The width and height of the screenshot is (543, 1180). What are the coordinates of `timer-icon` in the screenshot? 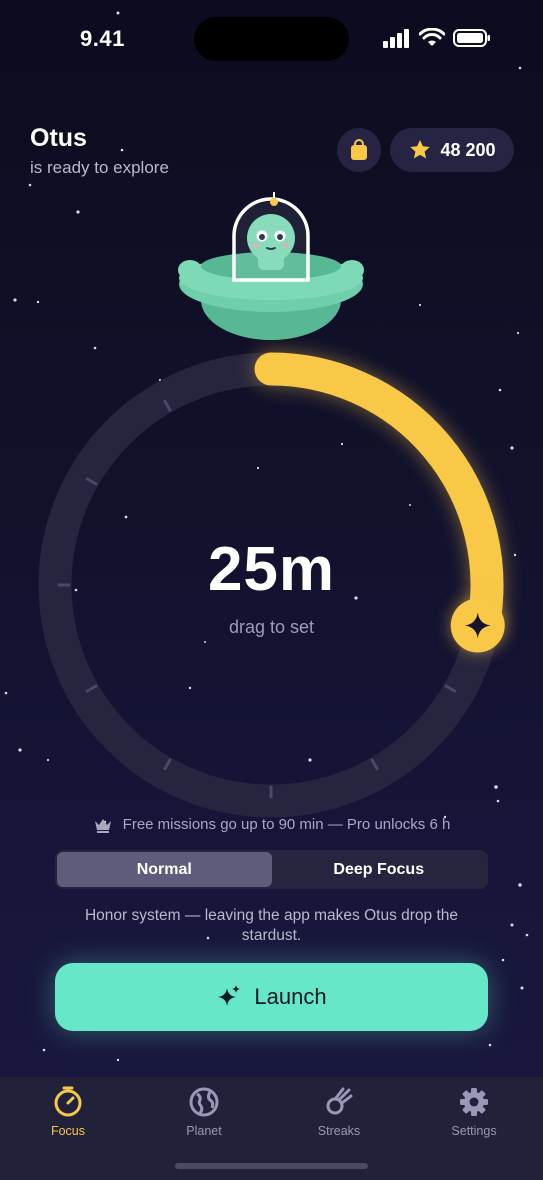 It's located at (68, 1101).